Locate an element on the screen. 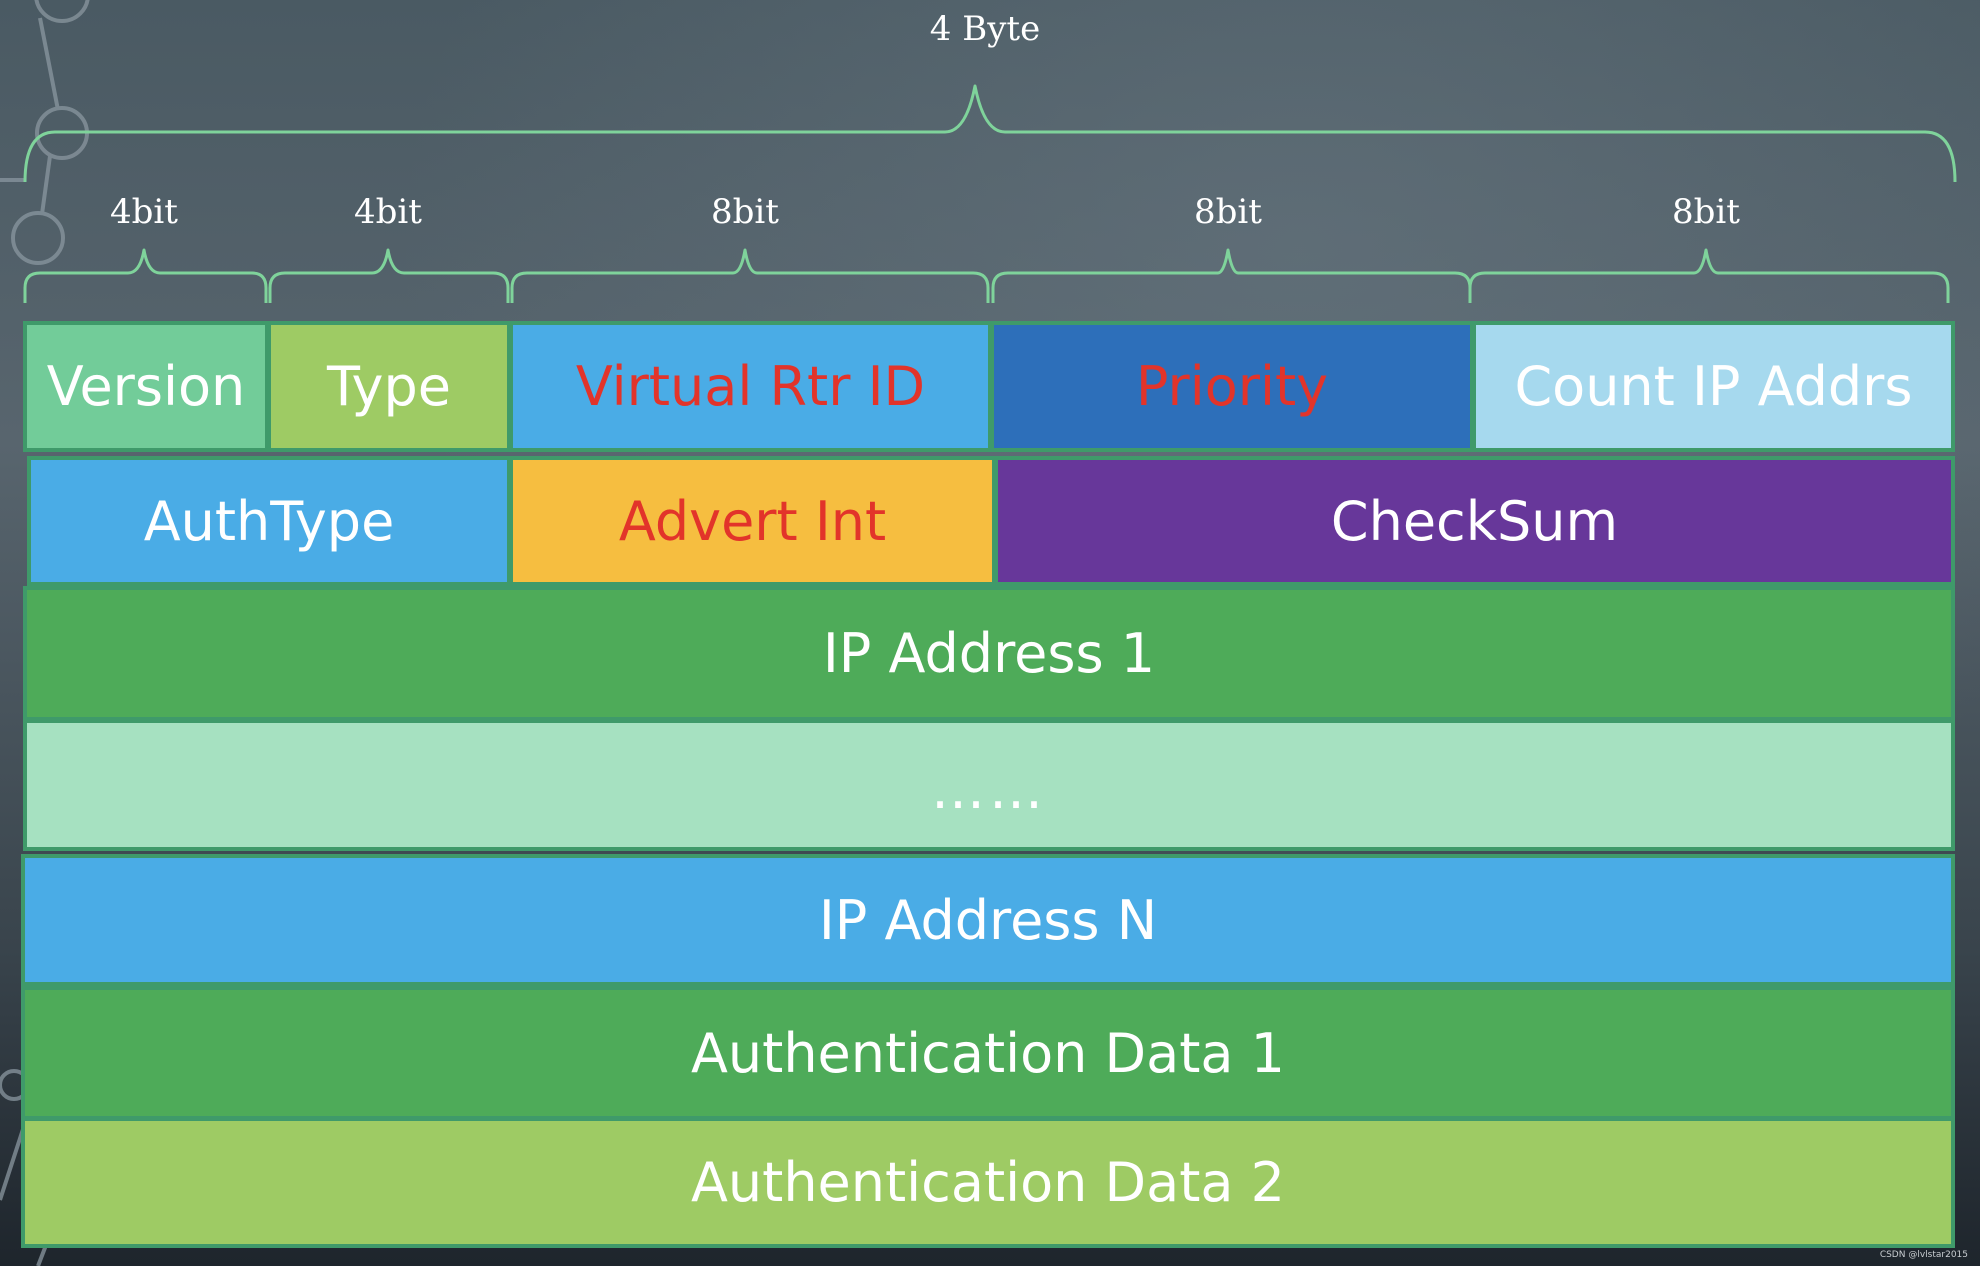 This screenshot has width=1980, height=1266. priority-field: Priority is located at coordinates (1232, 386).